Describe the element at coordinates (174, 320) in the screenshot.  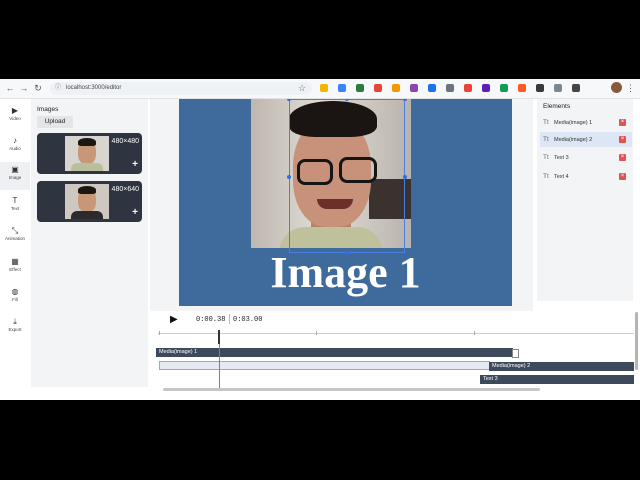
I see `play-icon: ▶` at that location.